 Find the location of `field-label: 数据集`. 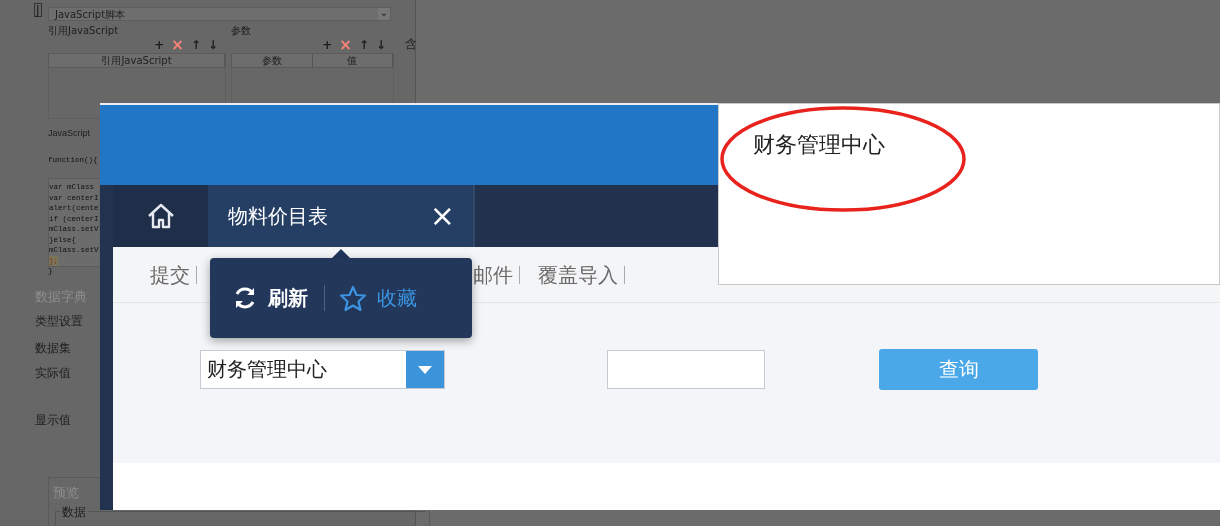

field-label: 数据集 is located at coordinates (53, 348).